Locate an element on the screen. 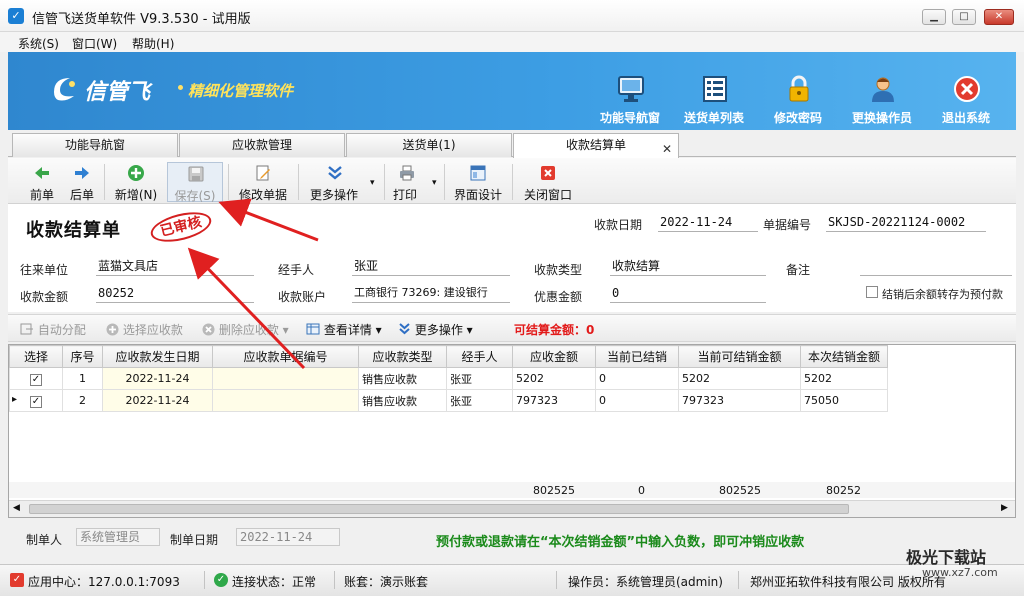 The height and width of the screenshot is (596, 1024). horizontal-scrollbar: ◀ ▶ is located at coordinates (512, 508).